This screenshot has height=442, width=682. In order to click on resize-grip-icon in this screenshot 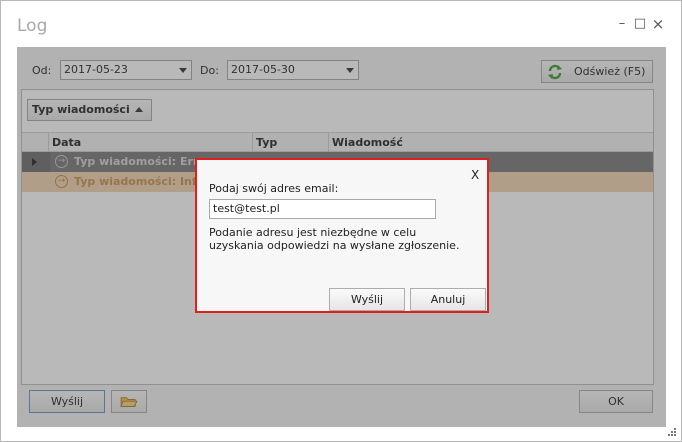, I will do `click(672, 432)`.